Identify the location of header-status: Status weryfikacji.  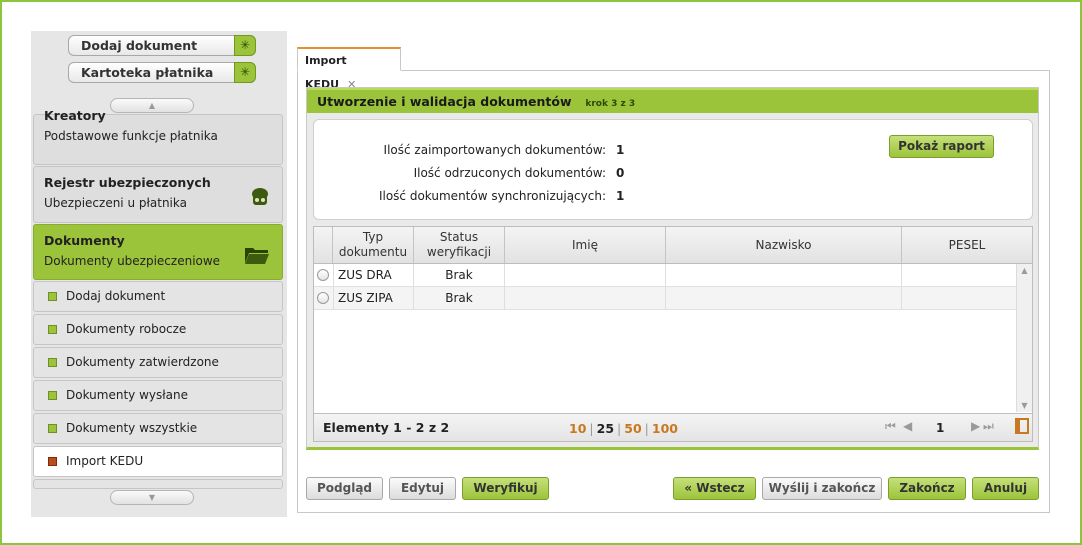
(459, 245).